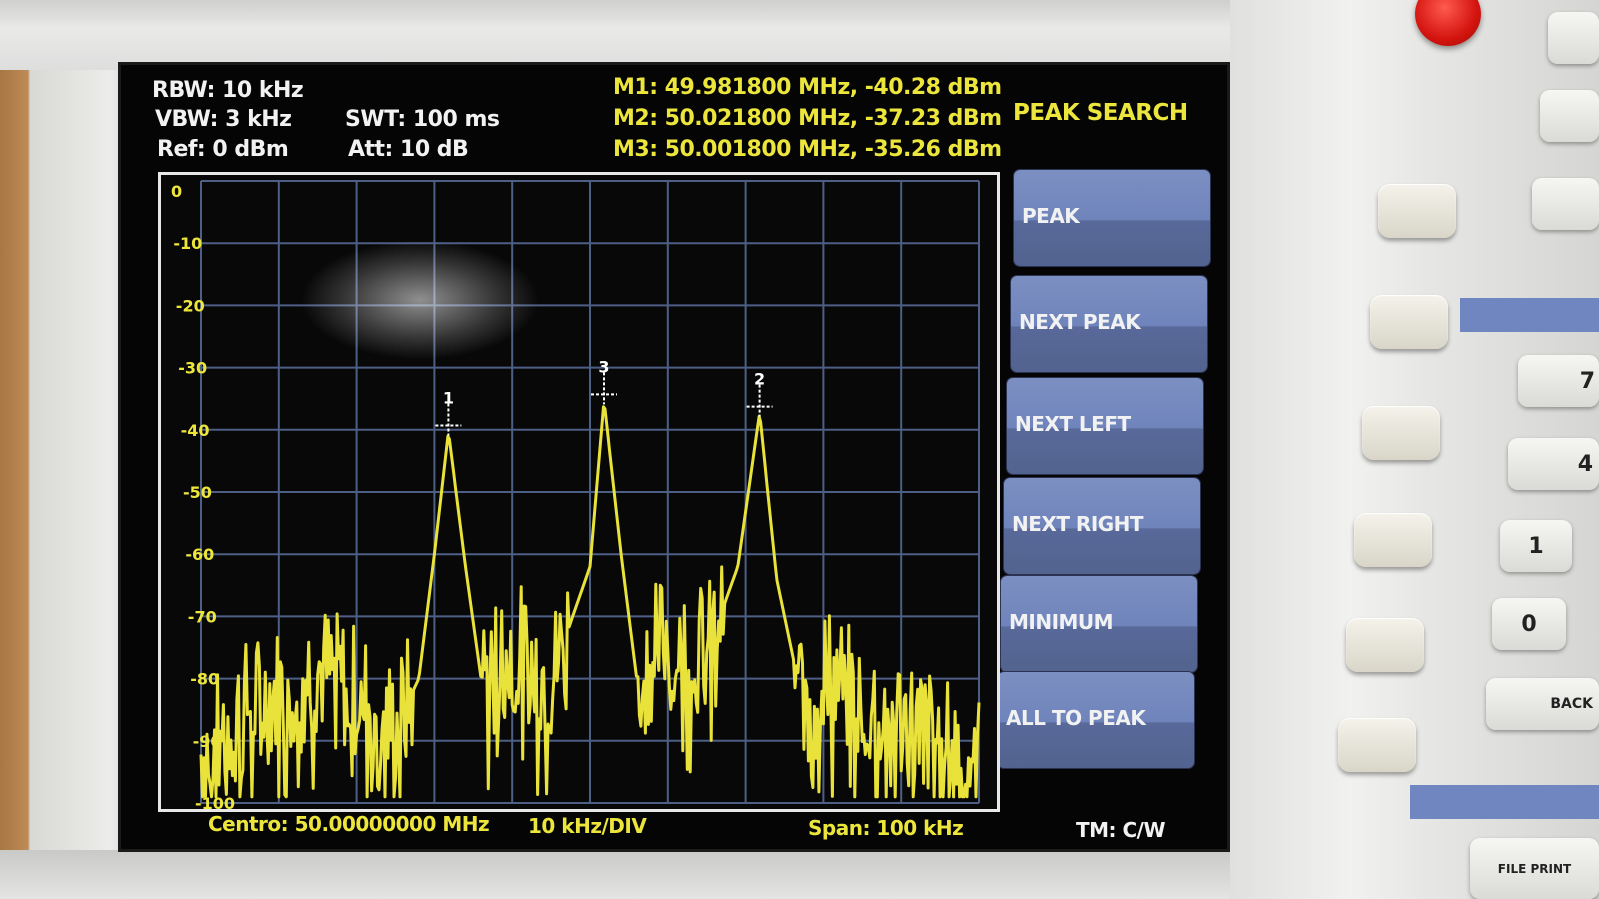 This screenshot has height=899, width=1599. What do you see at coordinates (192, 368) in the screenshot?
I see `y-tick-label: -30` at bounding box center [192, 368].